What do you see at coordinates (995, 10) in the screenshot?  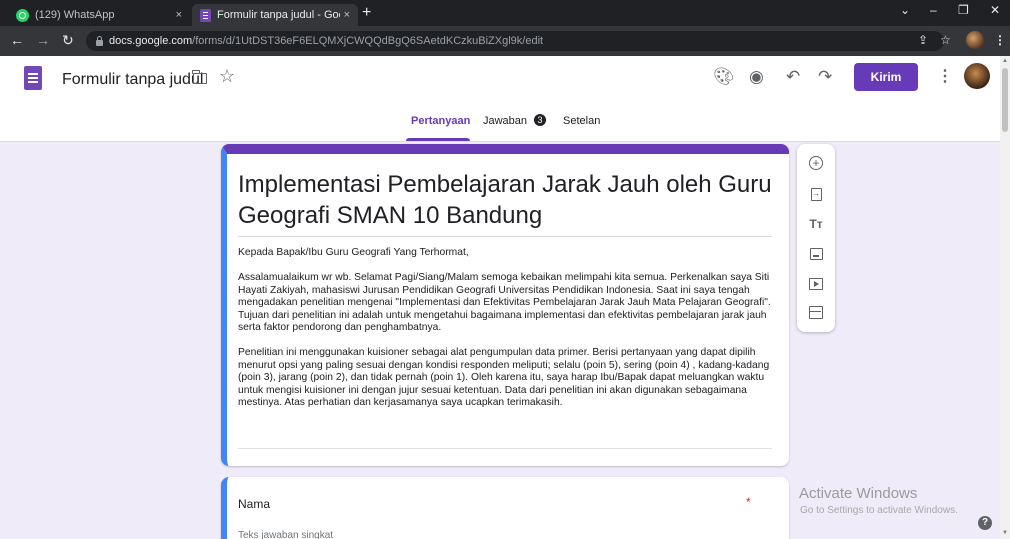 I see `close-window-button: ✕` at bounding box center [995, 10].